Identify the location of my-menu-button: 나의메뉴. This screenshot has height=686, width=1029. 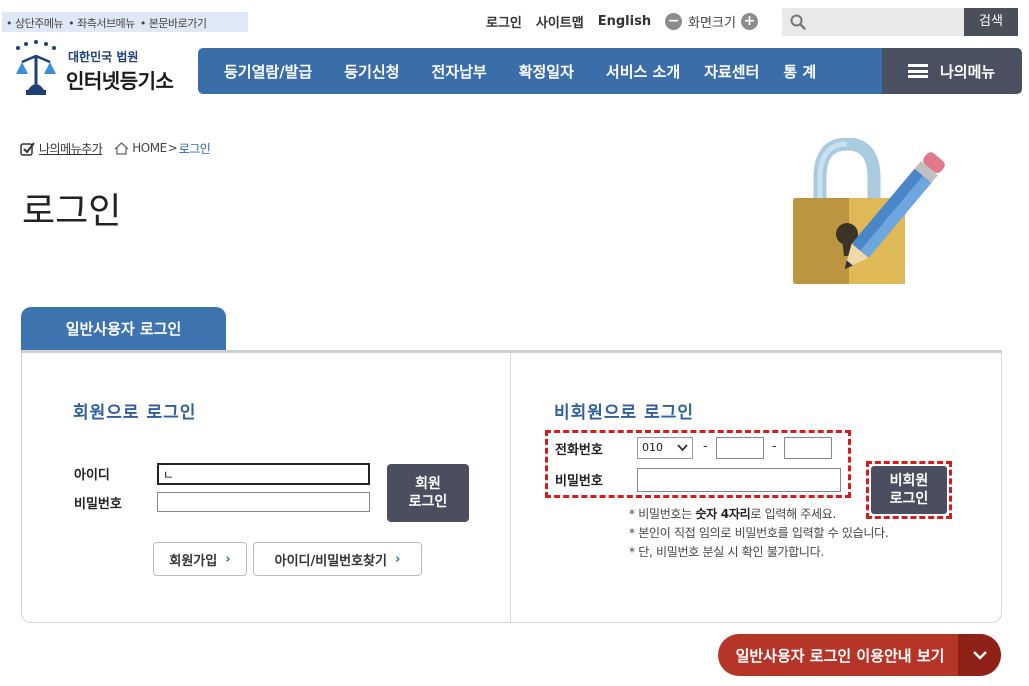
(952, 71).